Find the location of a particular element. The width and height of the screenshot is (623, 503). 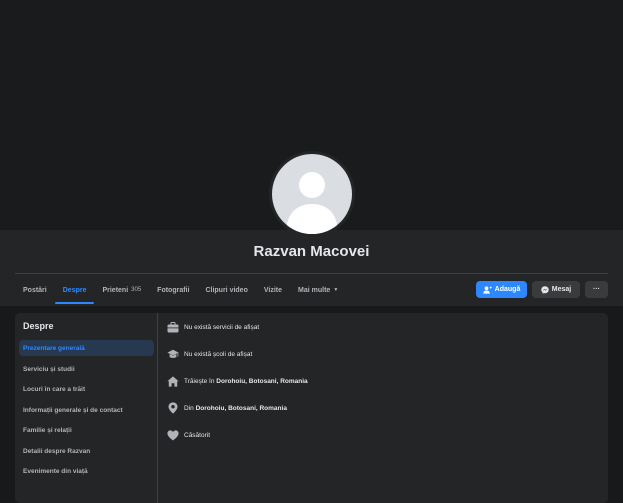

sidebar-item-family-relationships: Familie și relații is located at coordinates (86, 430).